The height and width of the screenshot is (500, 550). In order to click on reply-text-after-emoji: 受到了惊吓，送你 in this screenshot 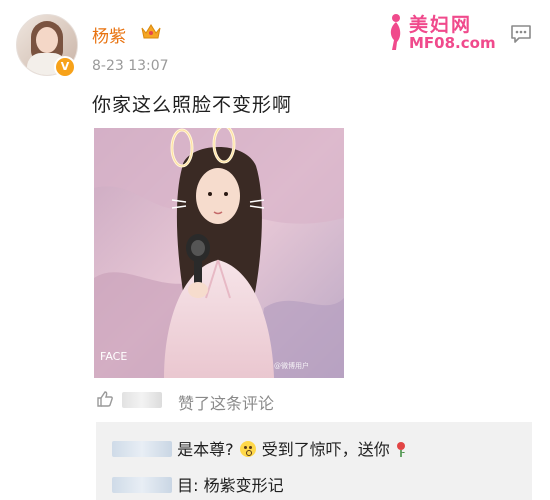, I will do `click(325, 449)`.